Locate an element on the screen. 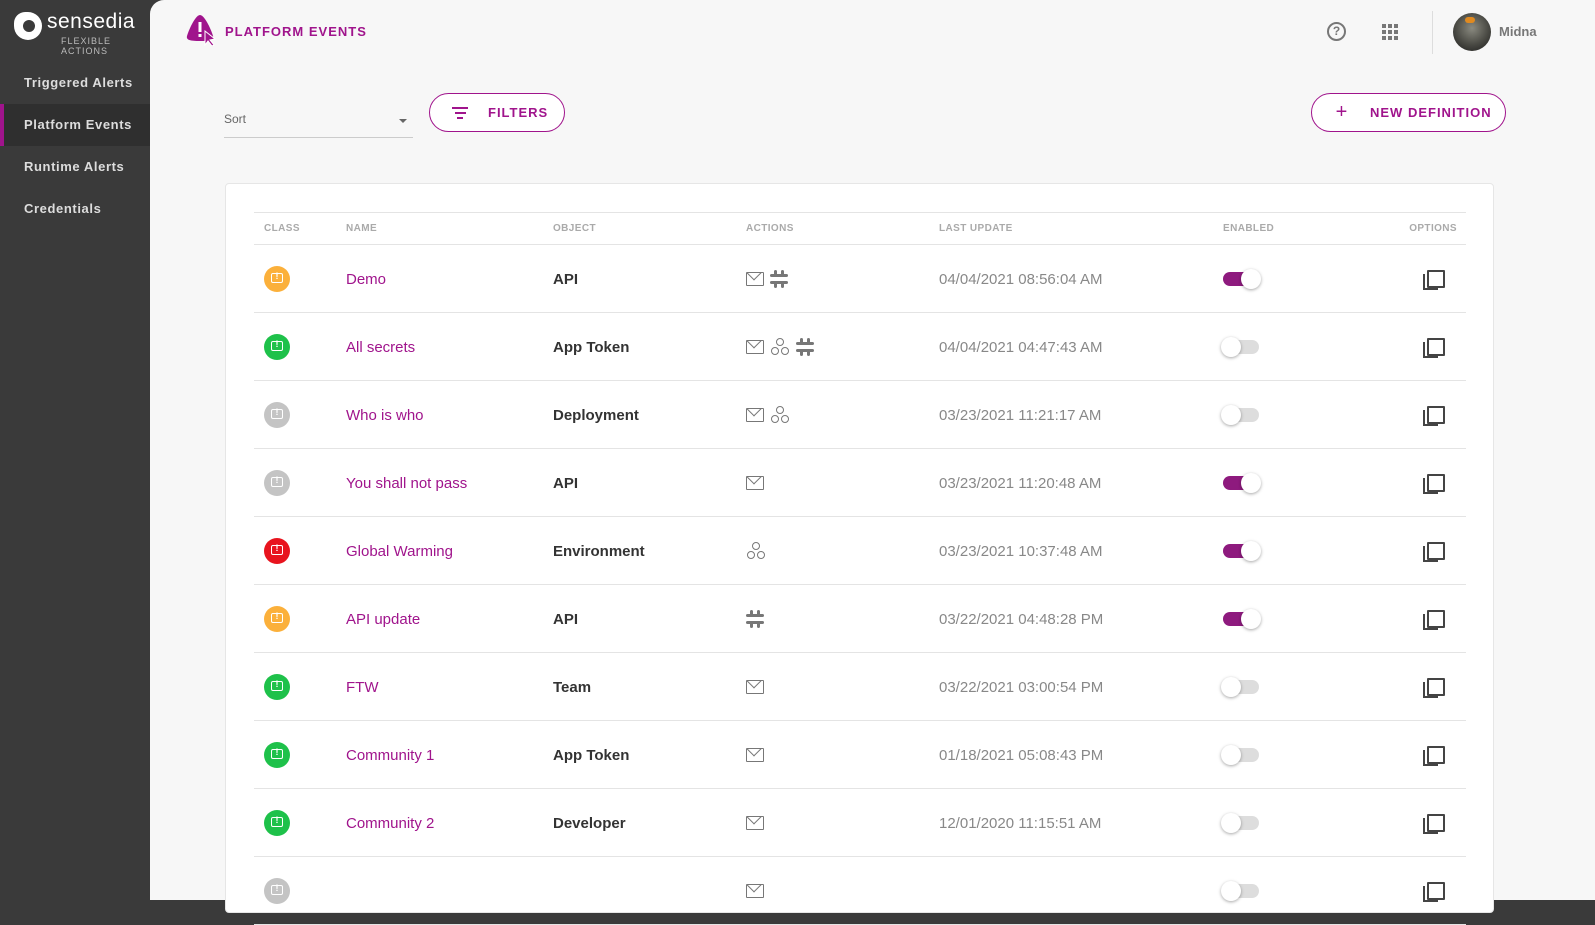 This screenshot has width=1595, height=925. sidebar-item-credentials: Credentials is located at coordinates (75, 209).